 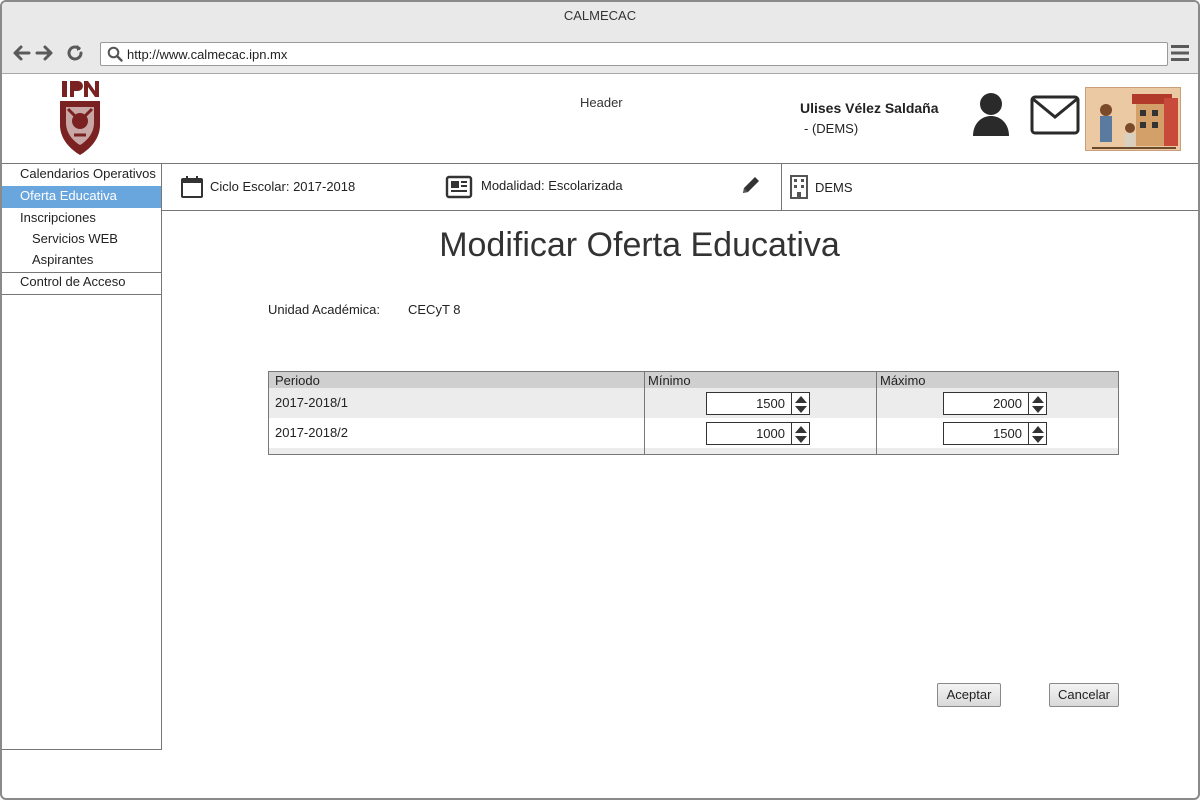 What do you see at coordinates (693, 433) in the screenshot?
I see `table-row: 2017-2018/2` at bounding box center [693, 433].